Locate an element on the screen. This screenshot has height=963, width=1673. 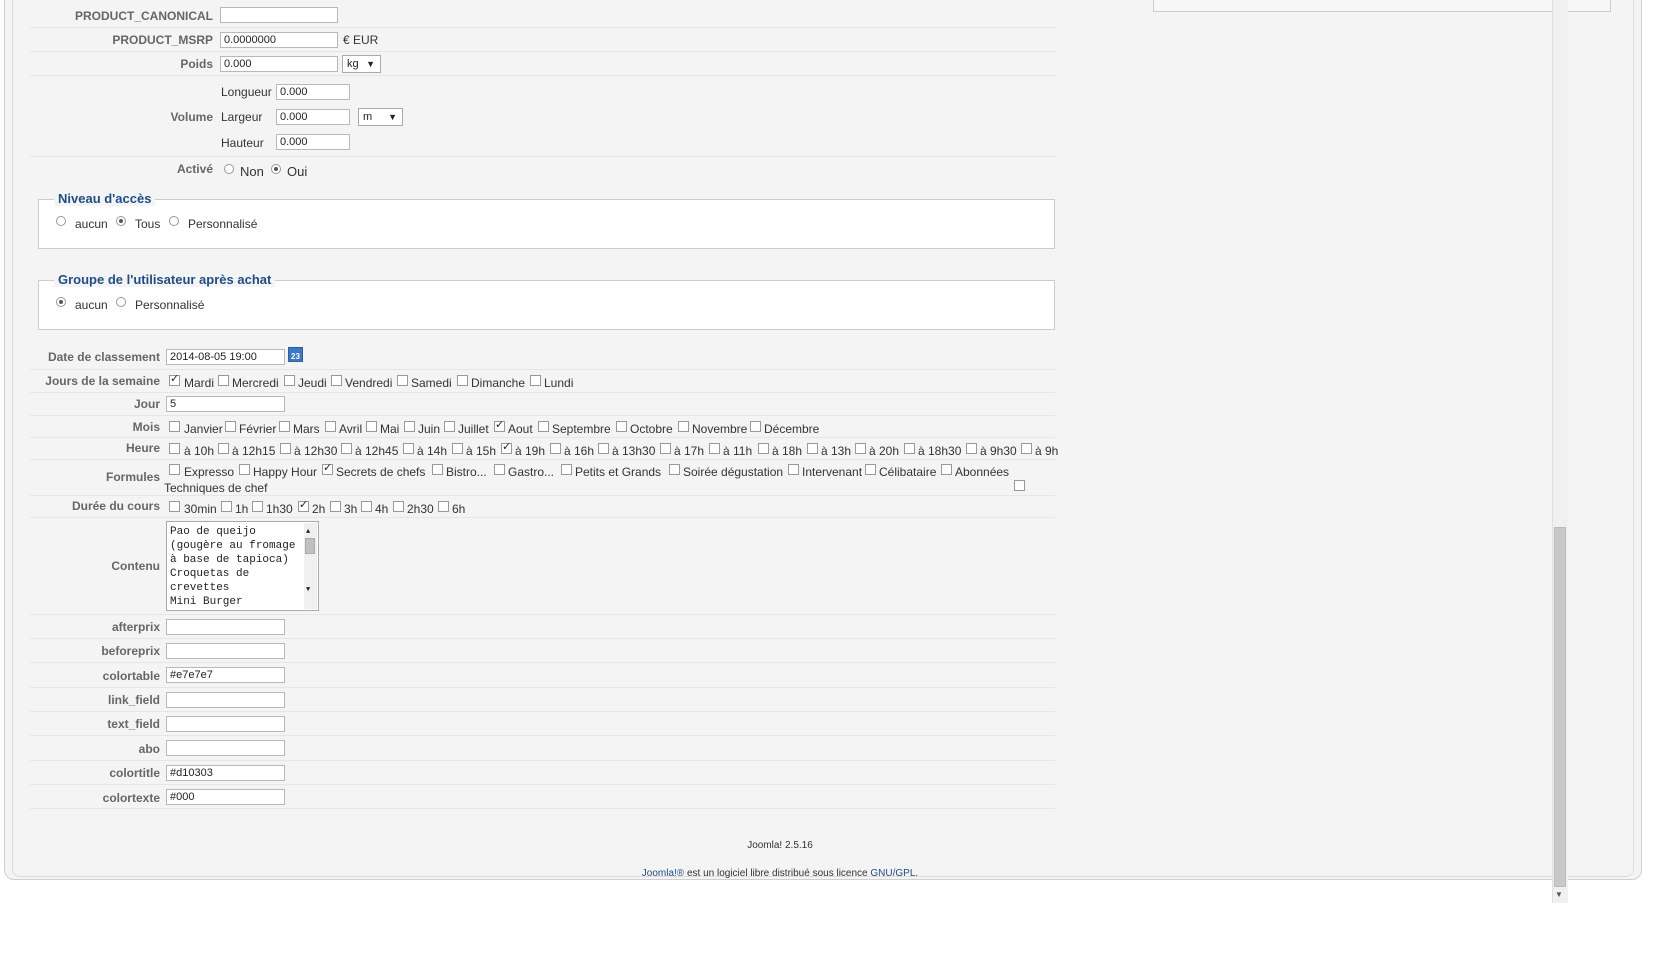
volume-unit-select: m ▼ is located at coordinates (380, 117).